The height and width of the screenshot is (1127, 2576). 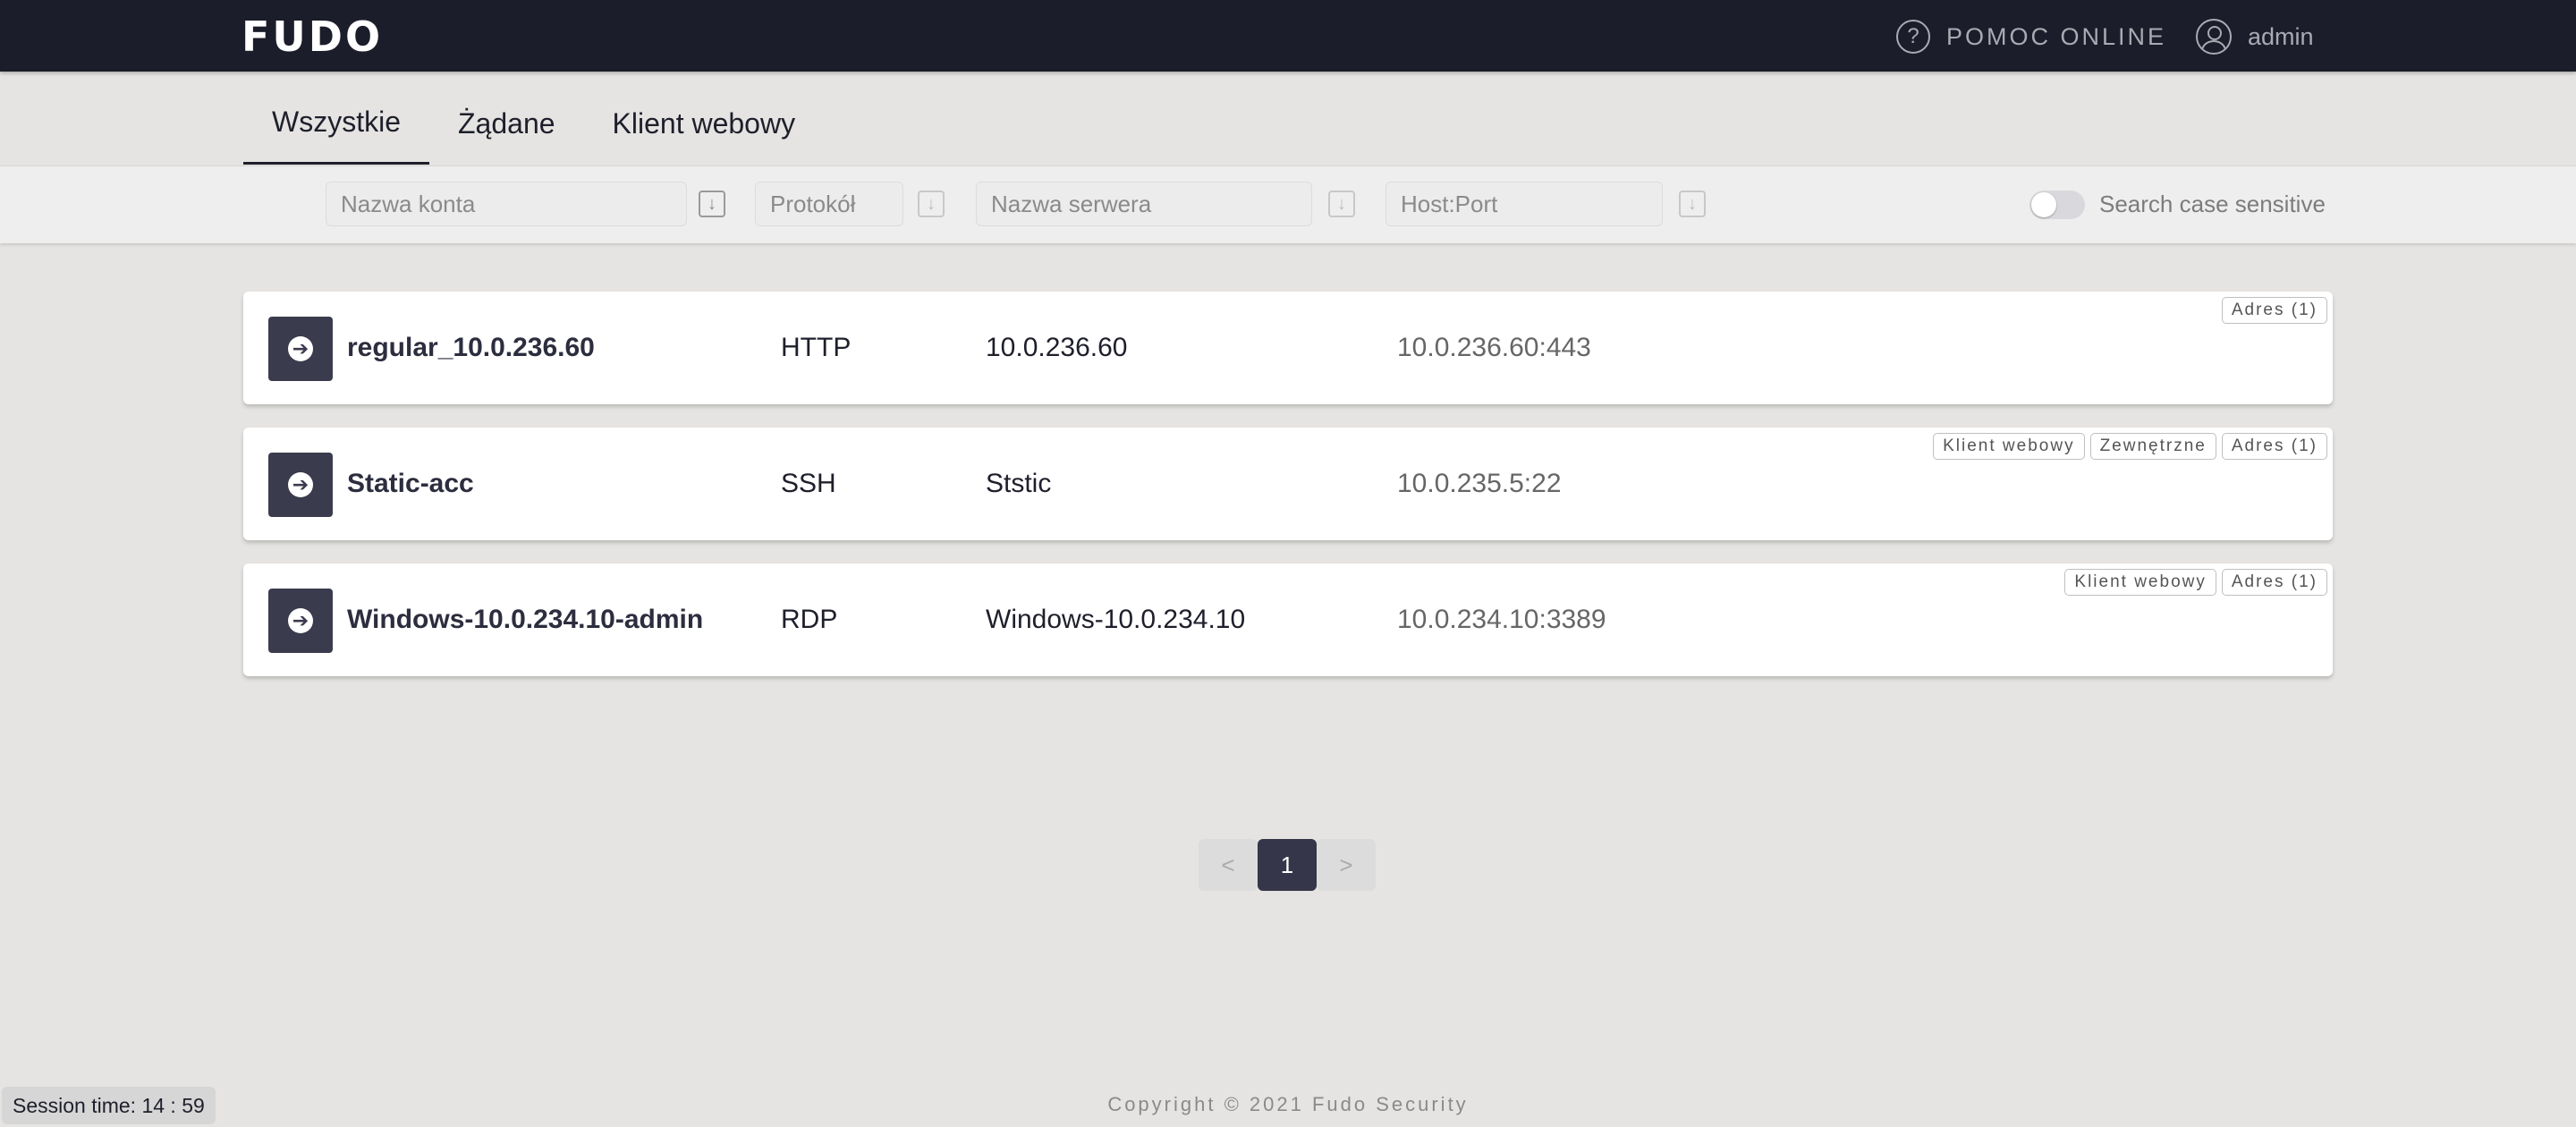 I want to click on account-badges: Adres (1), so click(x=2274, y=310).